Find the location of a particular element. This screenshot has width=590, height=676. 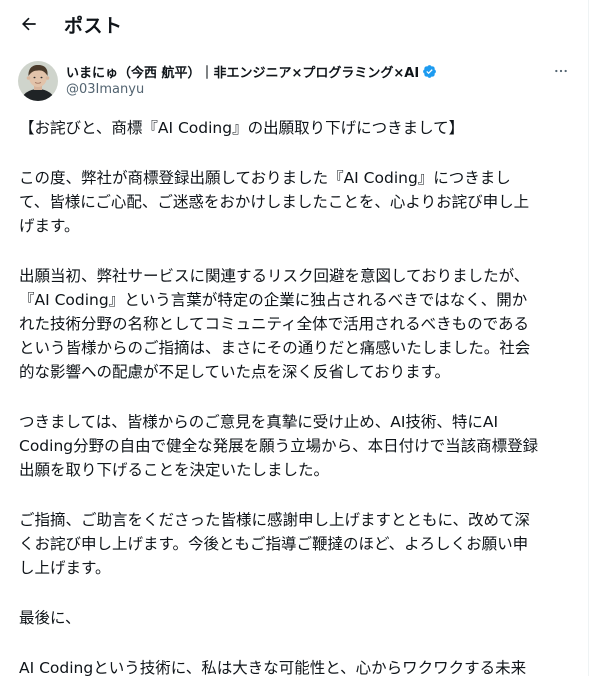

page-title: ポスト is located at coordinates (93, 25).